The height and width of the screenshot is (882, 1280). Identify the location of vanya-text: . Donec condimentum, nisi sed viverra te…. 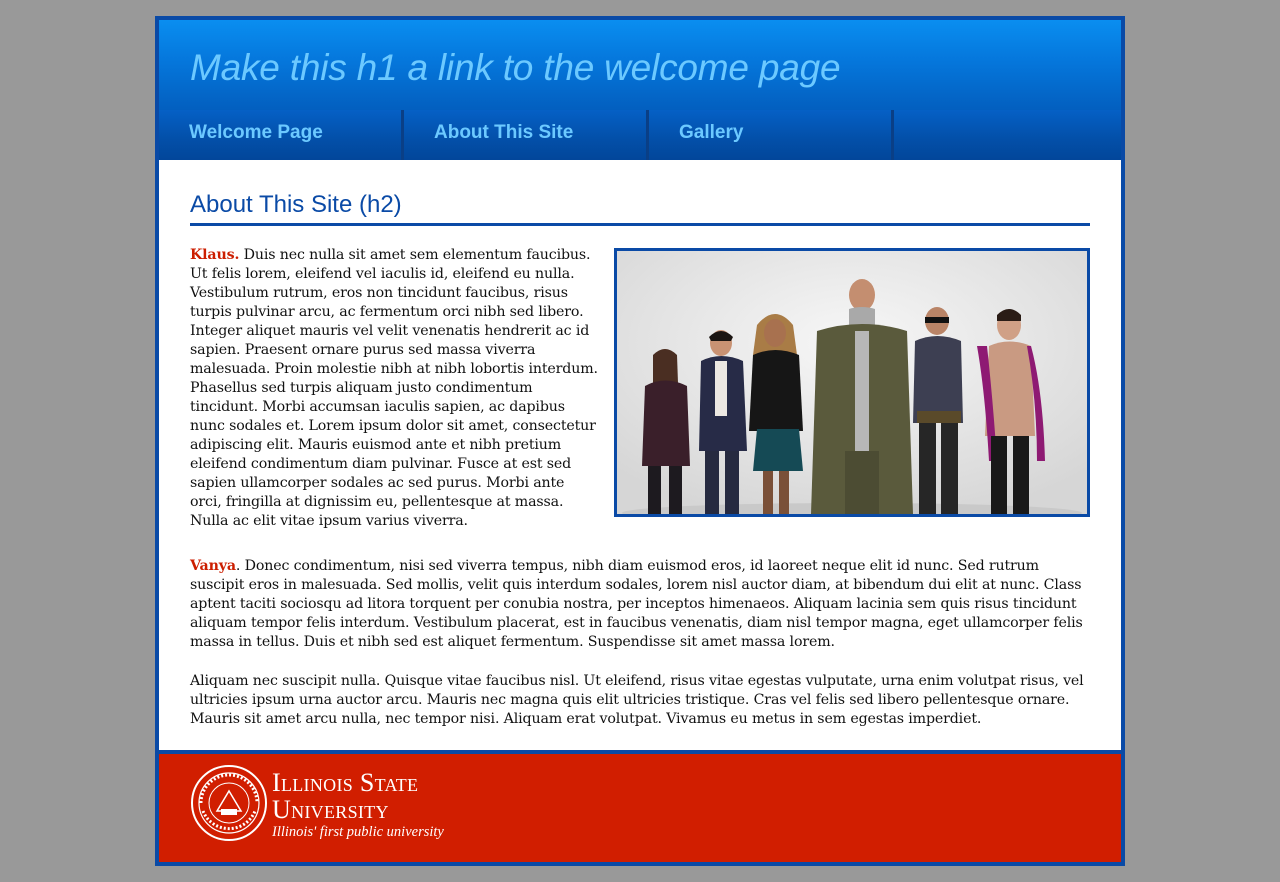
(636, 604).